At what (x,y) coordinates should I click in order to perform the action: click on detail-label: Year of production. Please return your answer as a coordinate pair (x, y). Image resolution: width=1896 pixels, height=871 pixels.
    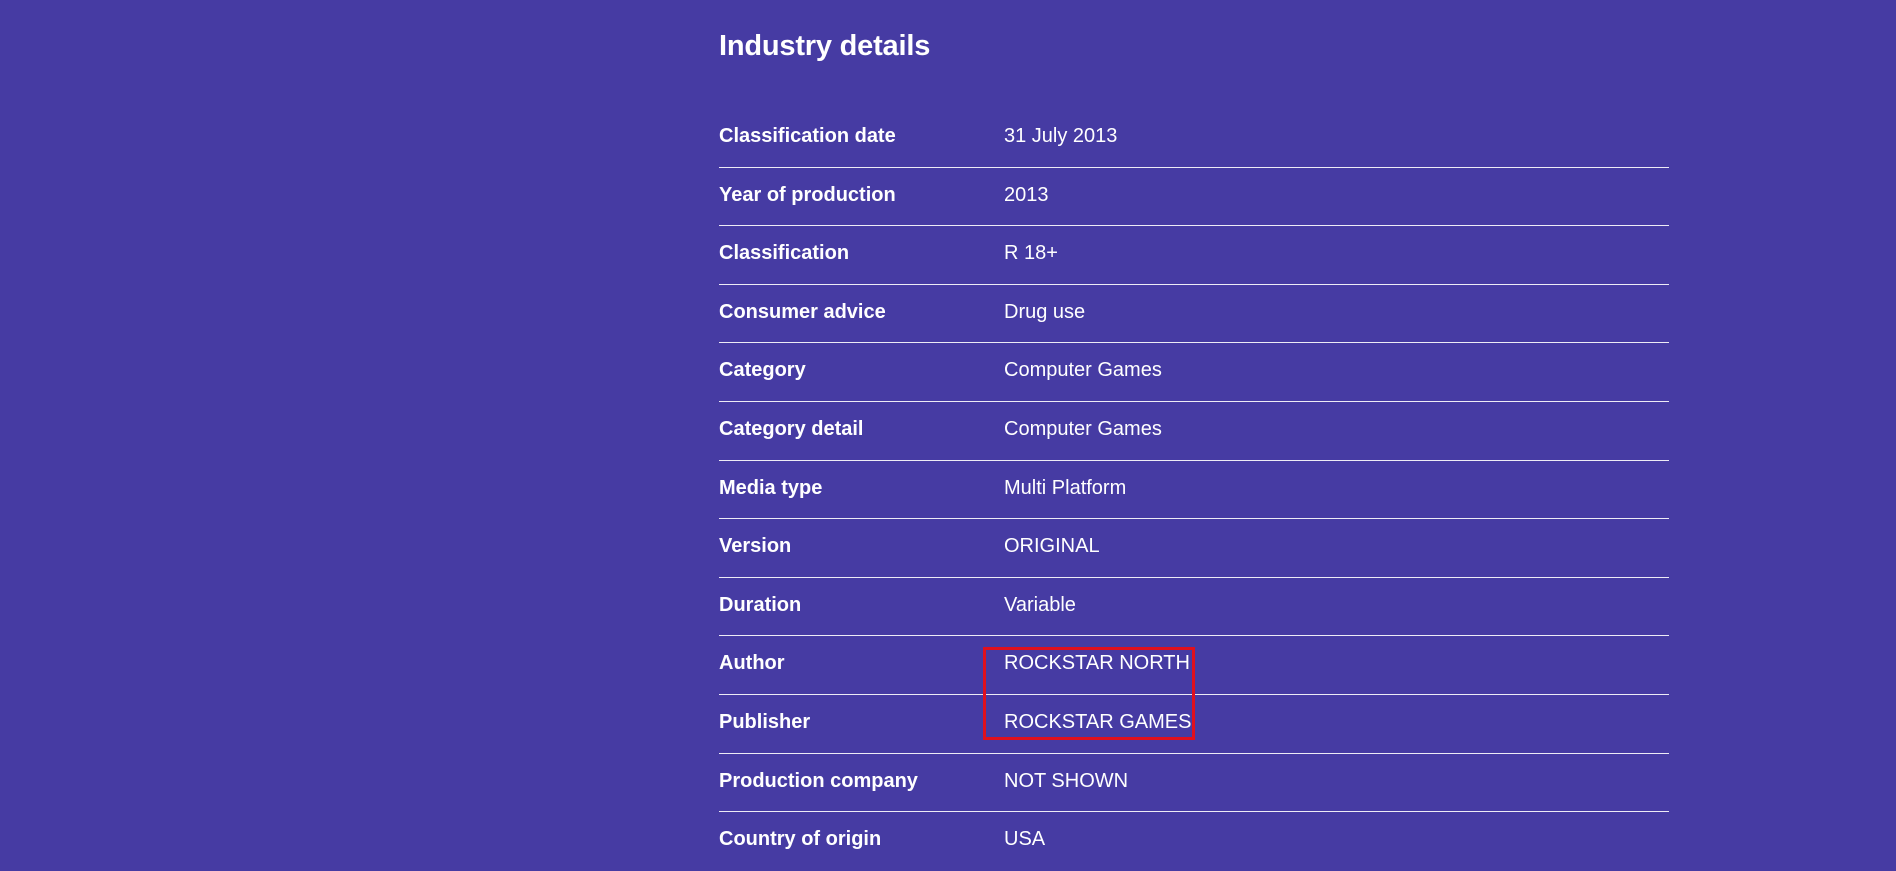
    Looking at the image, I should click on (807, 194).